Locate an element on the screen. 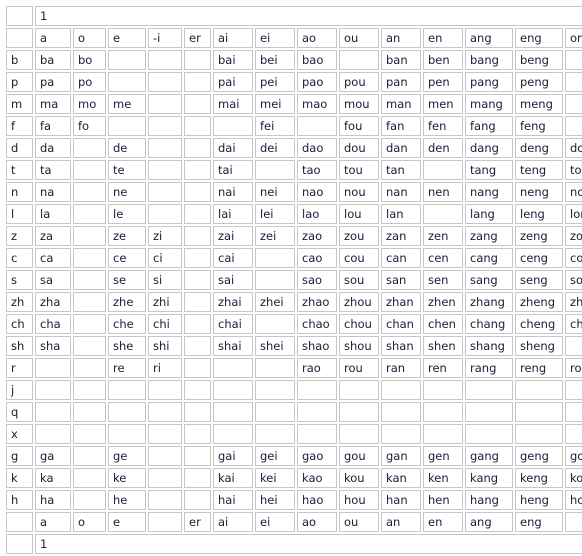 The image size is (582, 556). syllable-row: x is located at coordinates (294, 434).